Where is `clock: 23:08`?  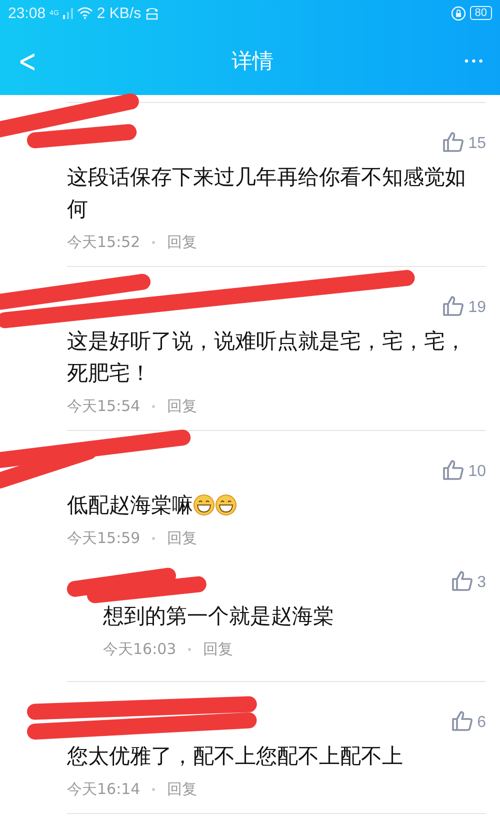 clock: 23:08 is located at coordinates (27, 13).